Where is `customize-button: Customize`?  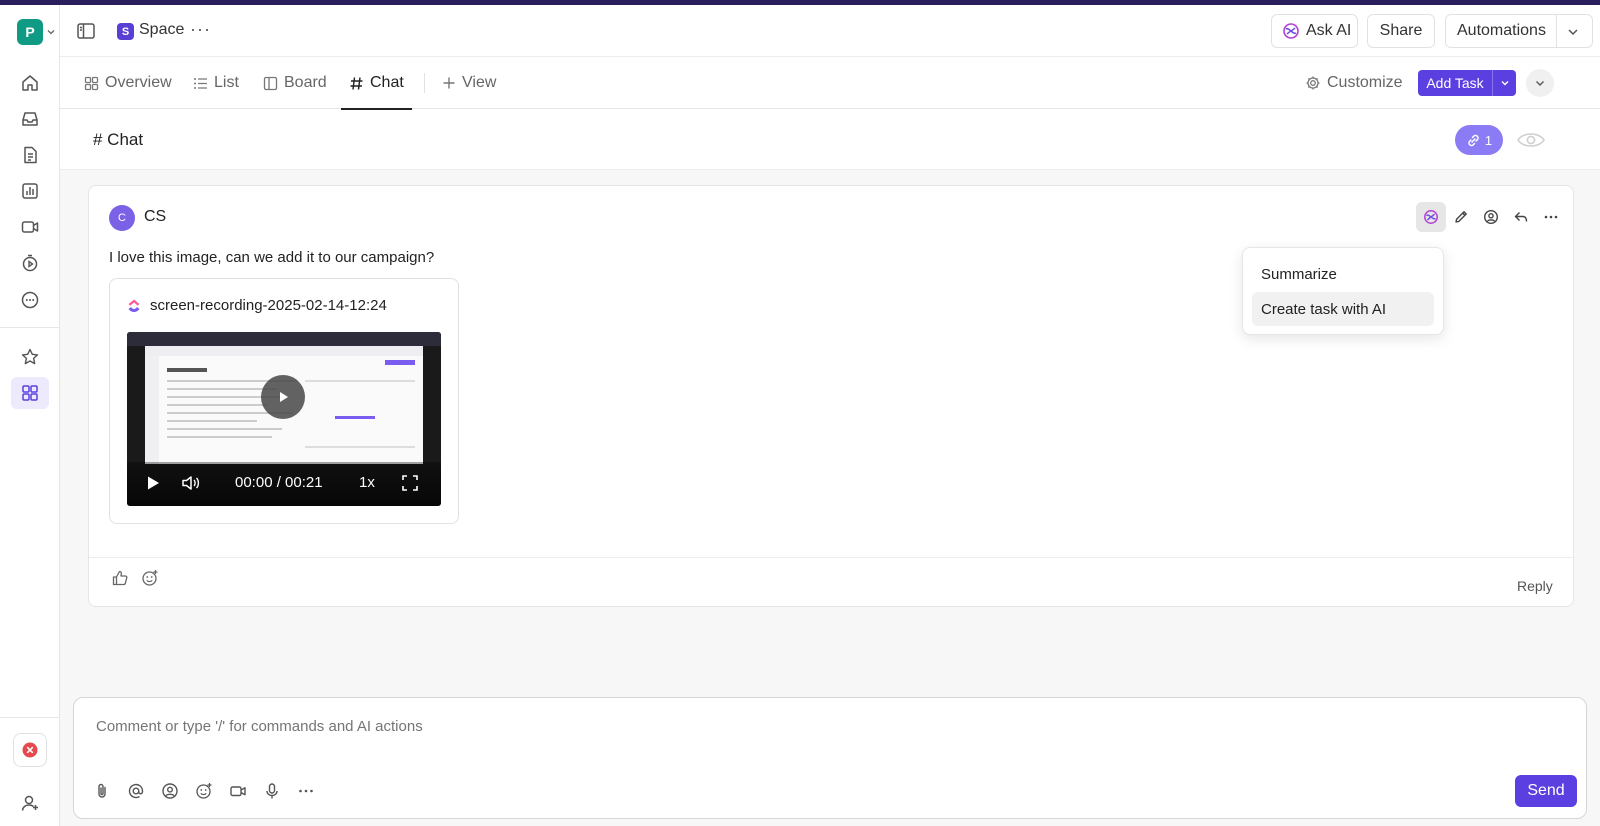
customize-button: Customize is located at coordinates (1354, 83).